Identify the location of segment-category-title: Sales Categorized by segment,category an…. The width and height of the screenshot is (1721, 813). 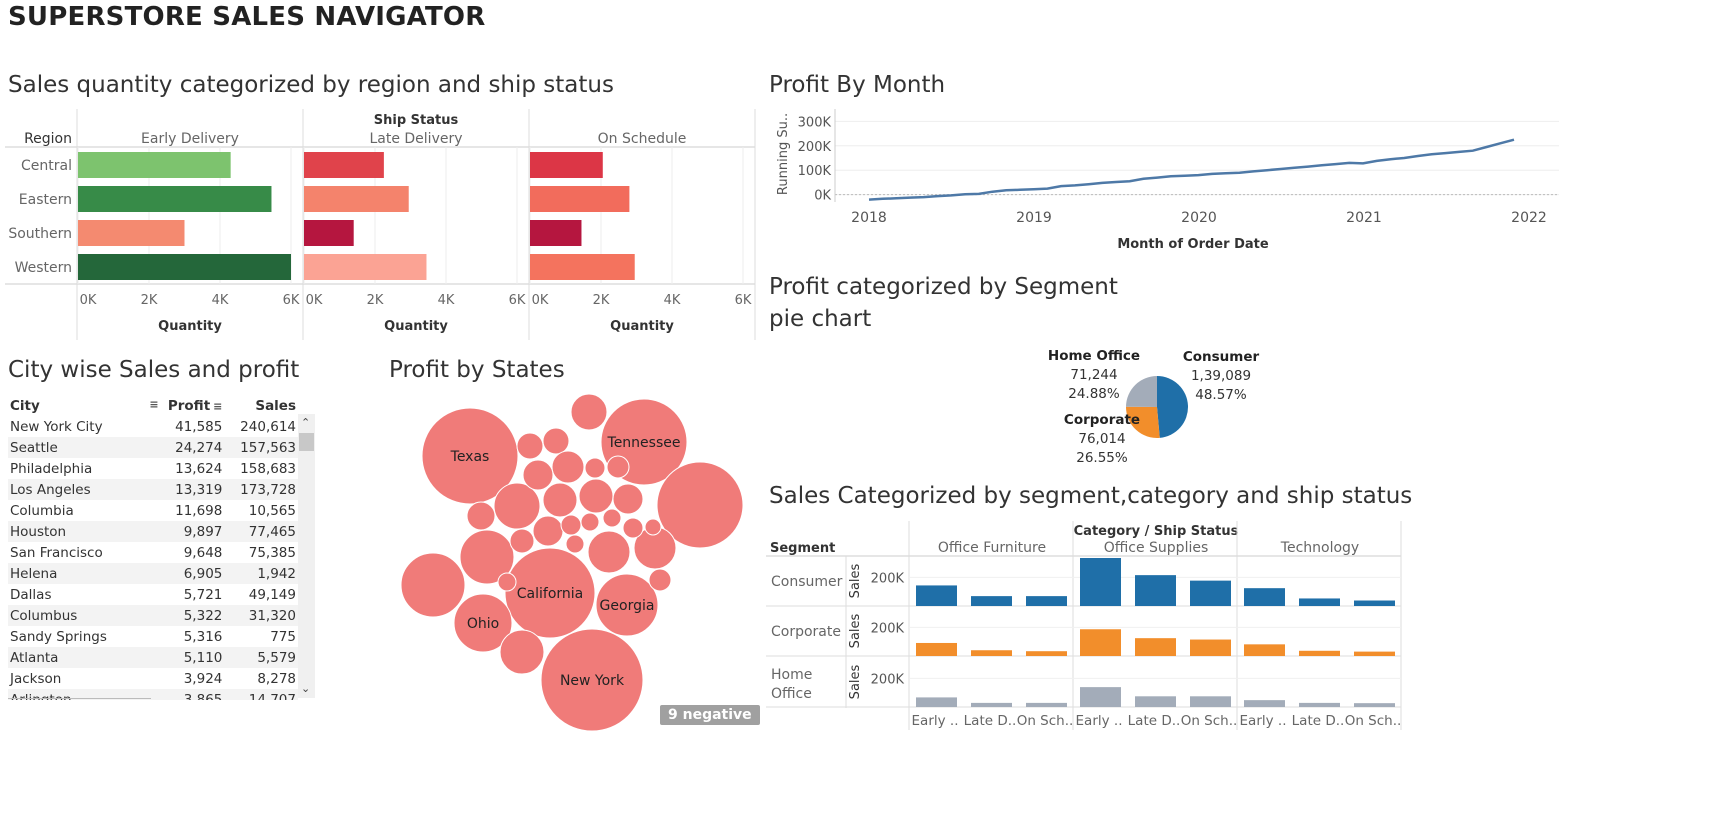
(1091, 496).